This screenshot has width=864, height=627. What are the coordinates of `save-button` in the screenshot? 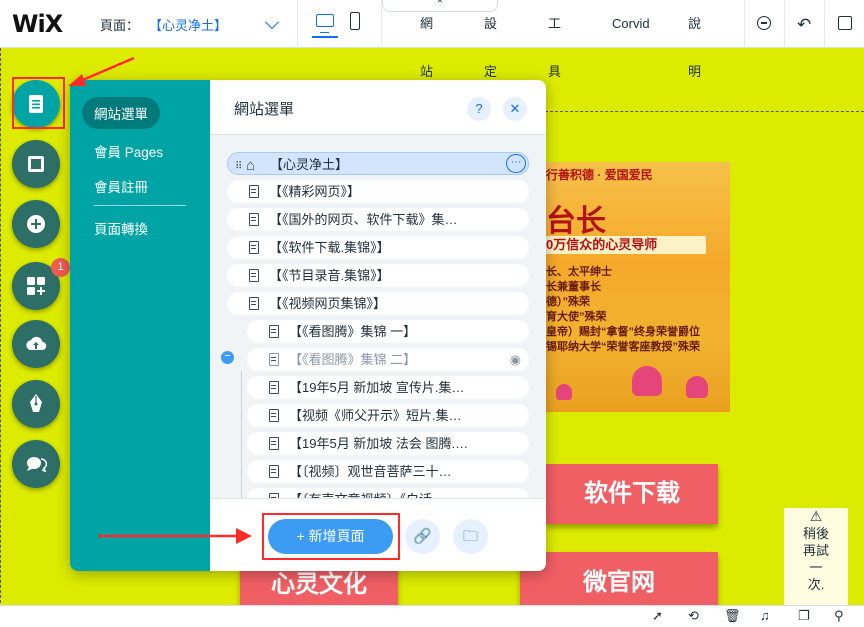 It's located at (844, 24).